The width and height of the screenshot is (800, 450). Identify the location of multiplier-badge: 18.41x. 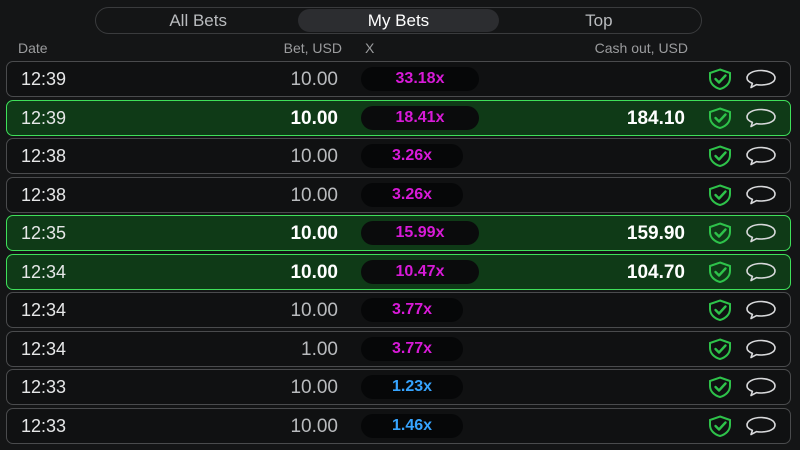
(420, 117).